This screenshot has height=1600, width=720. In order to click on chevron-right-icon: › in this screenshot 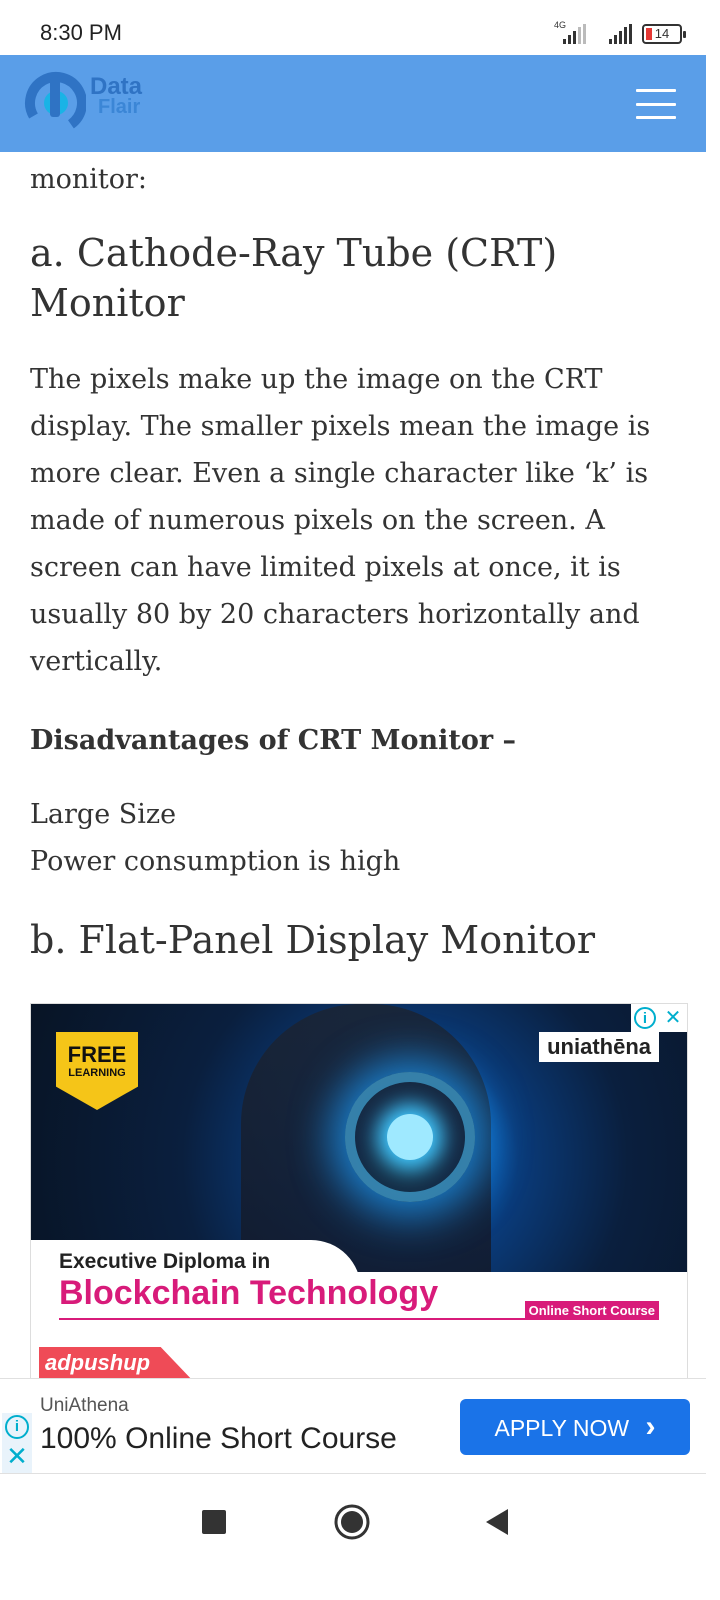, I will do `click(650, 1426)`.